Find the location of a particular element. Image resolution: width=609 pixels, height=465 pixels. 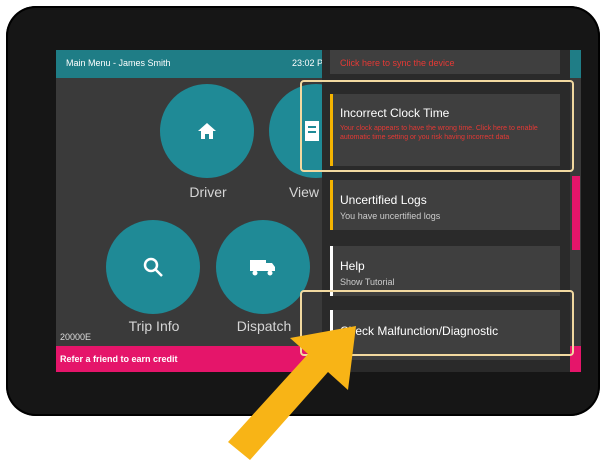

sync-device-text: Click here to sync the device is located at coordinates (397, 63).